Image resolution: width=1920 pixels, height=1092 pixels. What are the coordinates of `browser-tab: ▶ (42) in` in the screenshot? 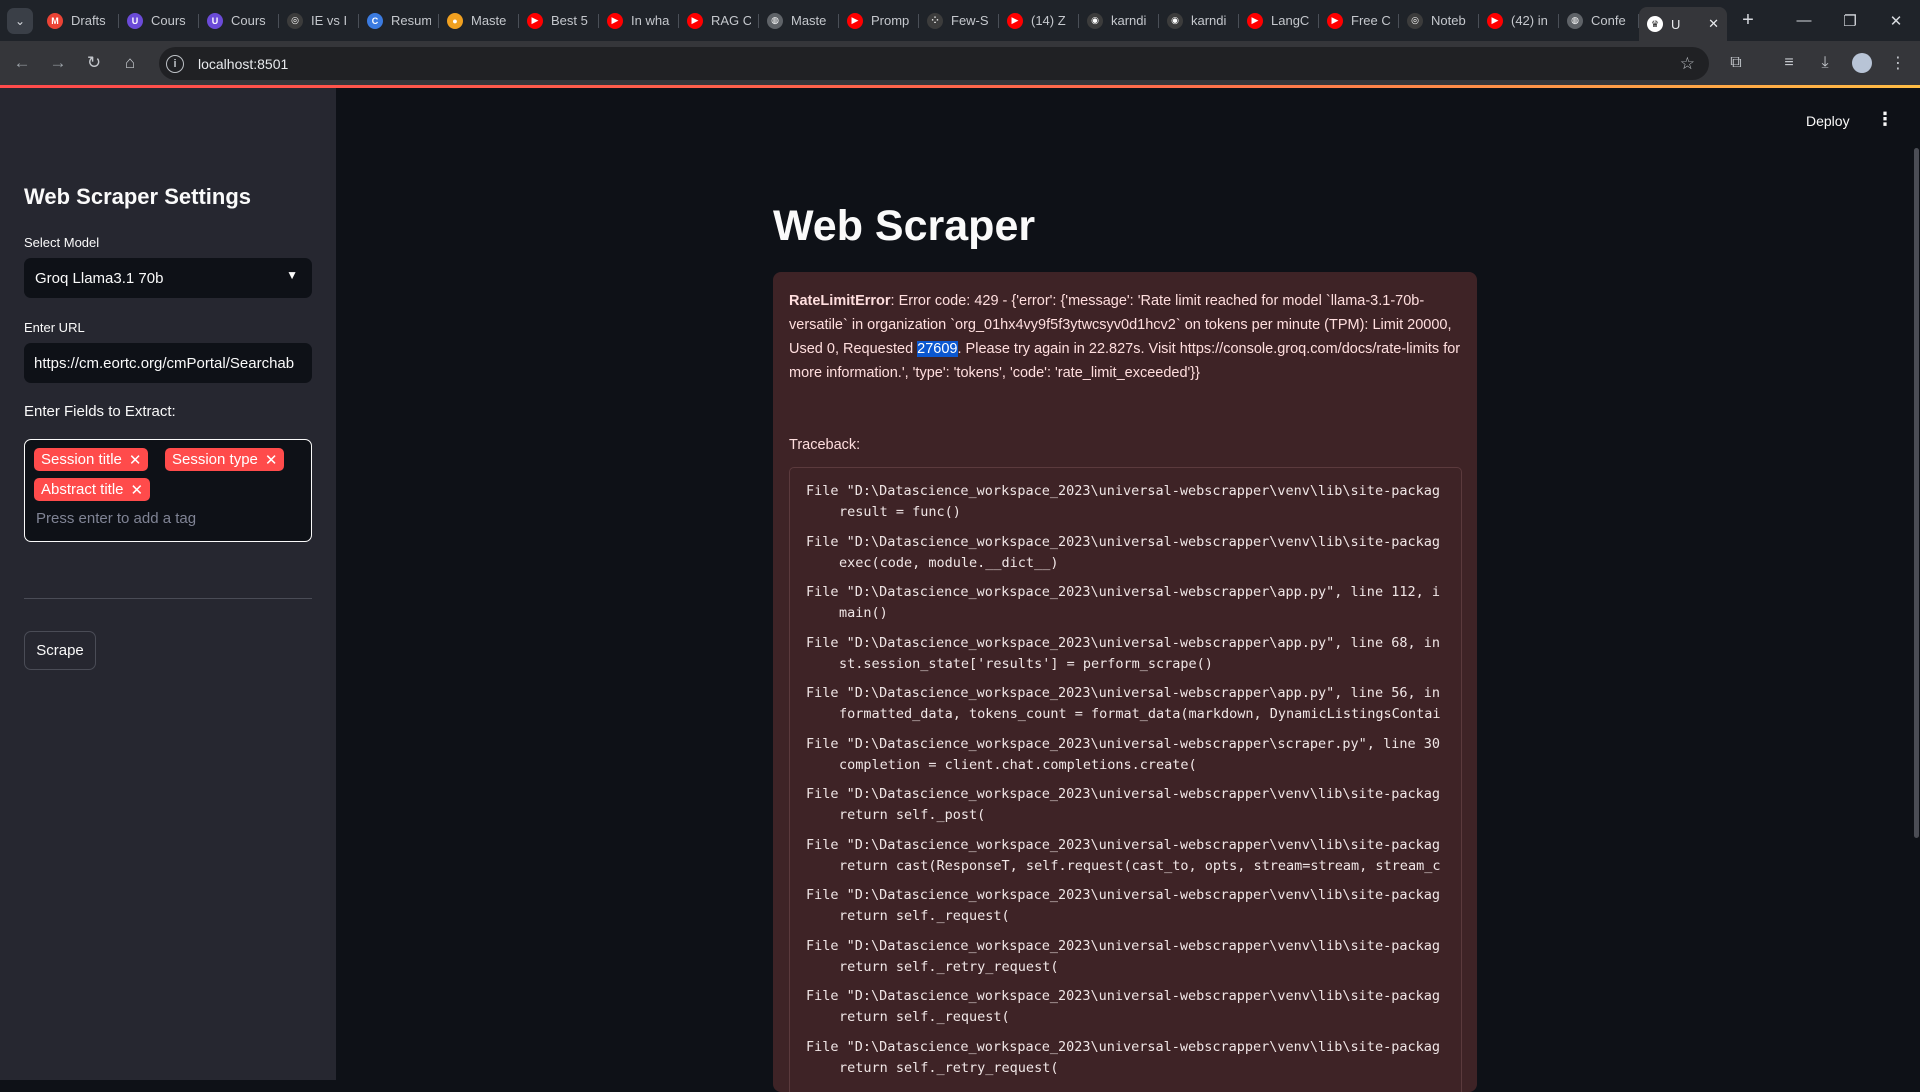 It's located at (1519, 21).